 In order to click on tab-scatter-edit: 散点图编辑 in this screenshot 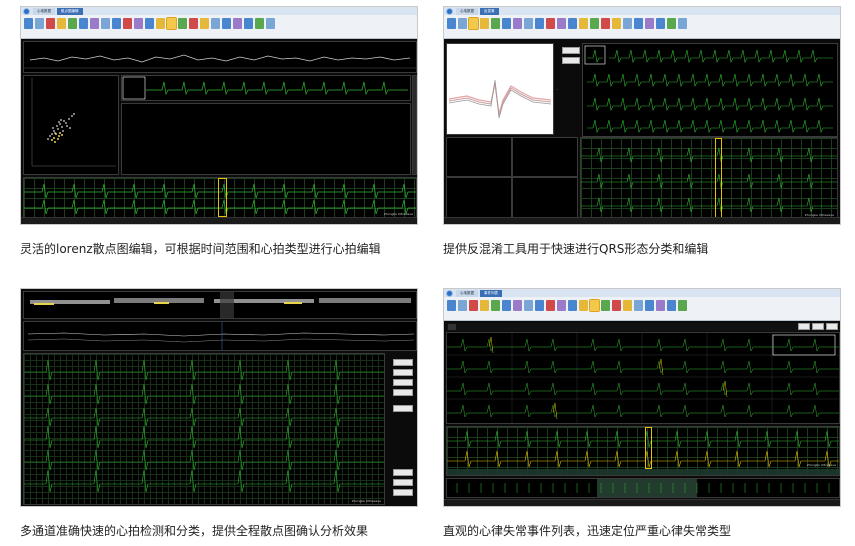, I will do `click(70, 11)`.